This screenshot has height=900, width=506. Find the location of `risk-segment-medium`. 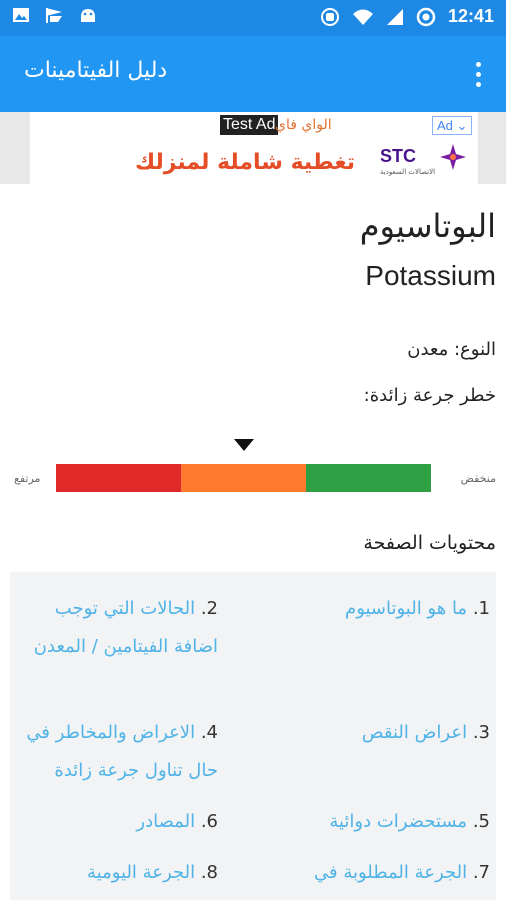

risk-segment-medium is located at coordinates (243, 478).